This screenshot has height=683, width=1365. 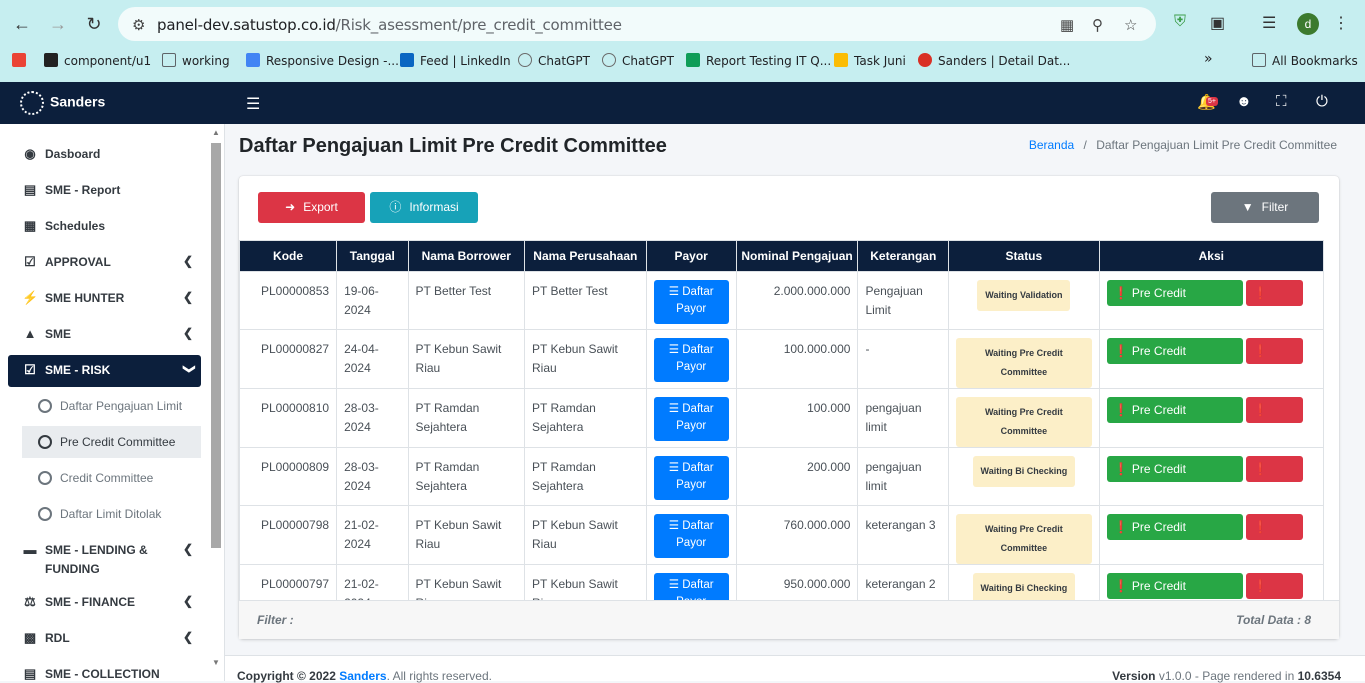 I want to click on bolt-icon: ⚡, so click(x=30, y=297).